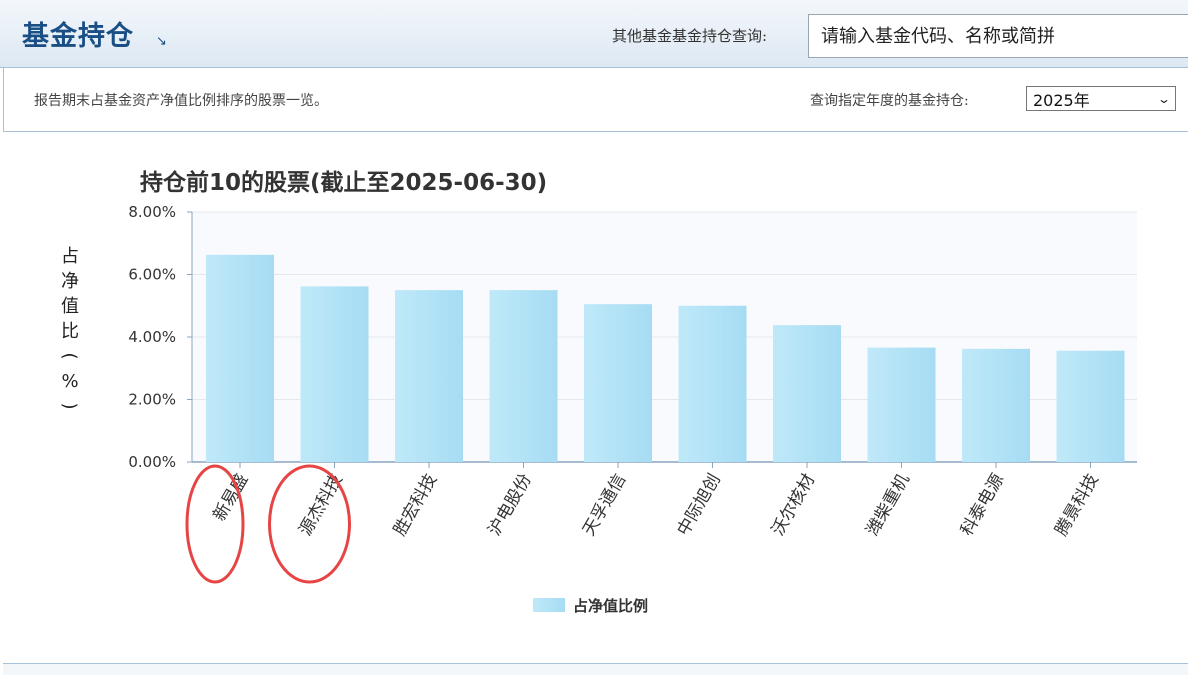  What do you see at coordinates (793, 505) in the screenshot?
I see `x-category-label: 沃尔核材` at bounding box center [793, 505].